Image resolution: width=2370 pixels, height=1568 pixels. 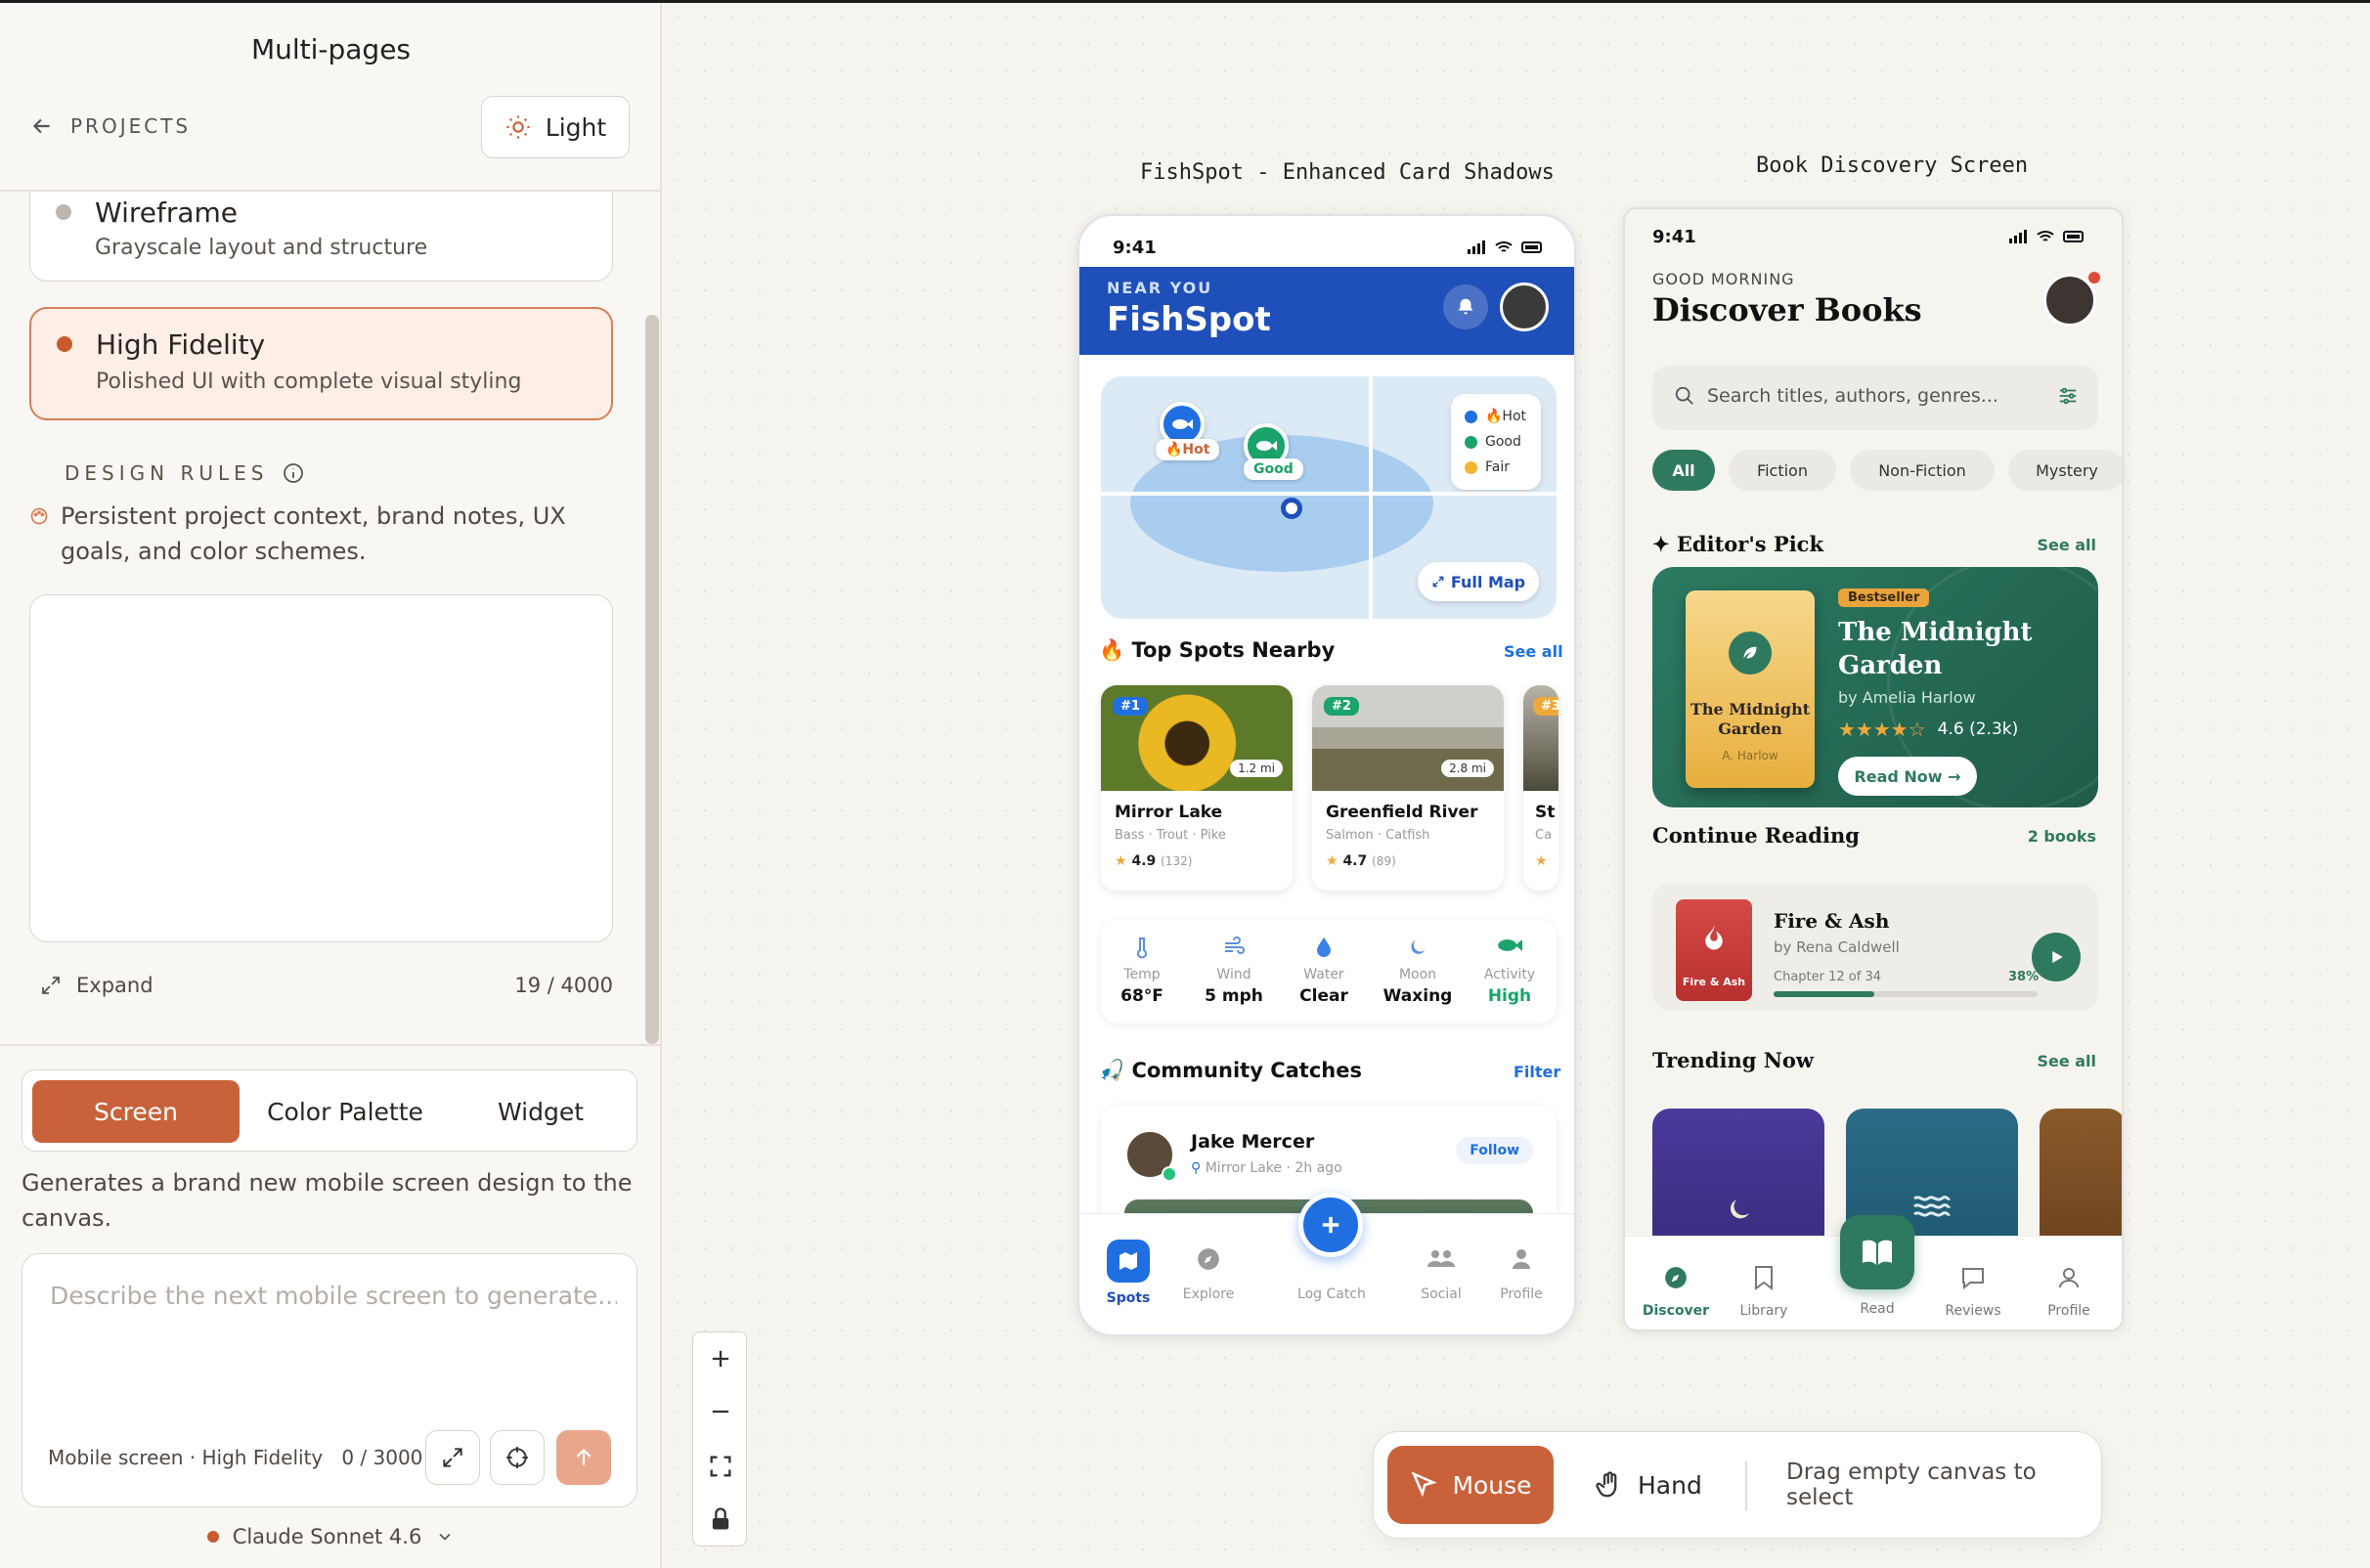 What do you see at coordinates (1467, 769) in the screenshot?
I see `distance-badge: 2.8 mi` at bounding box center [1467, 769].